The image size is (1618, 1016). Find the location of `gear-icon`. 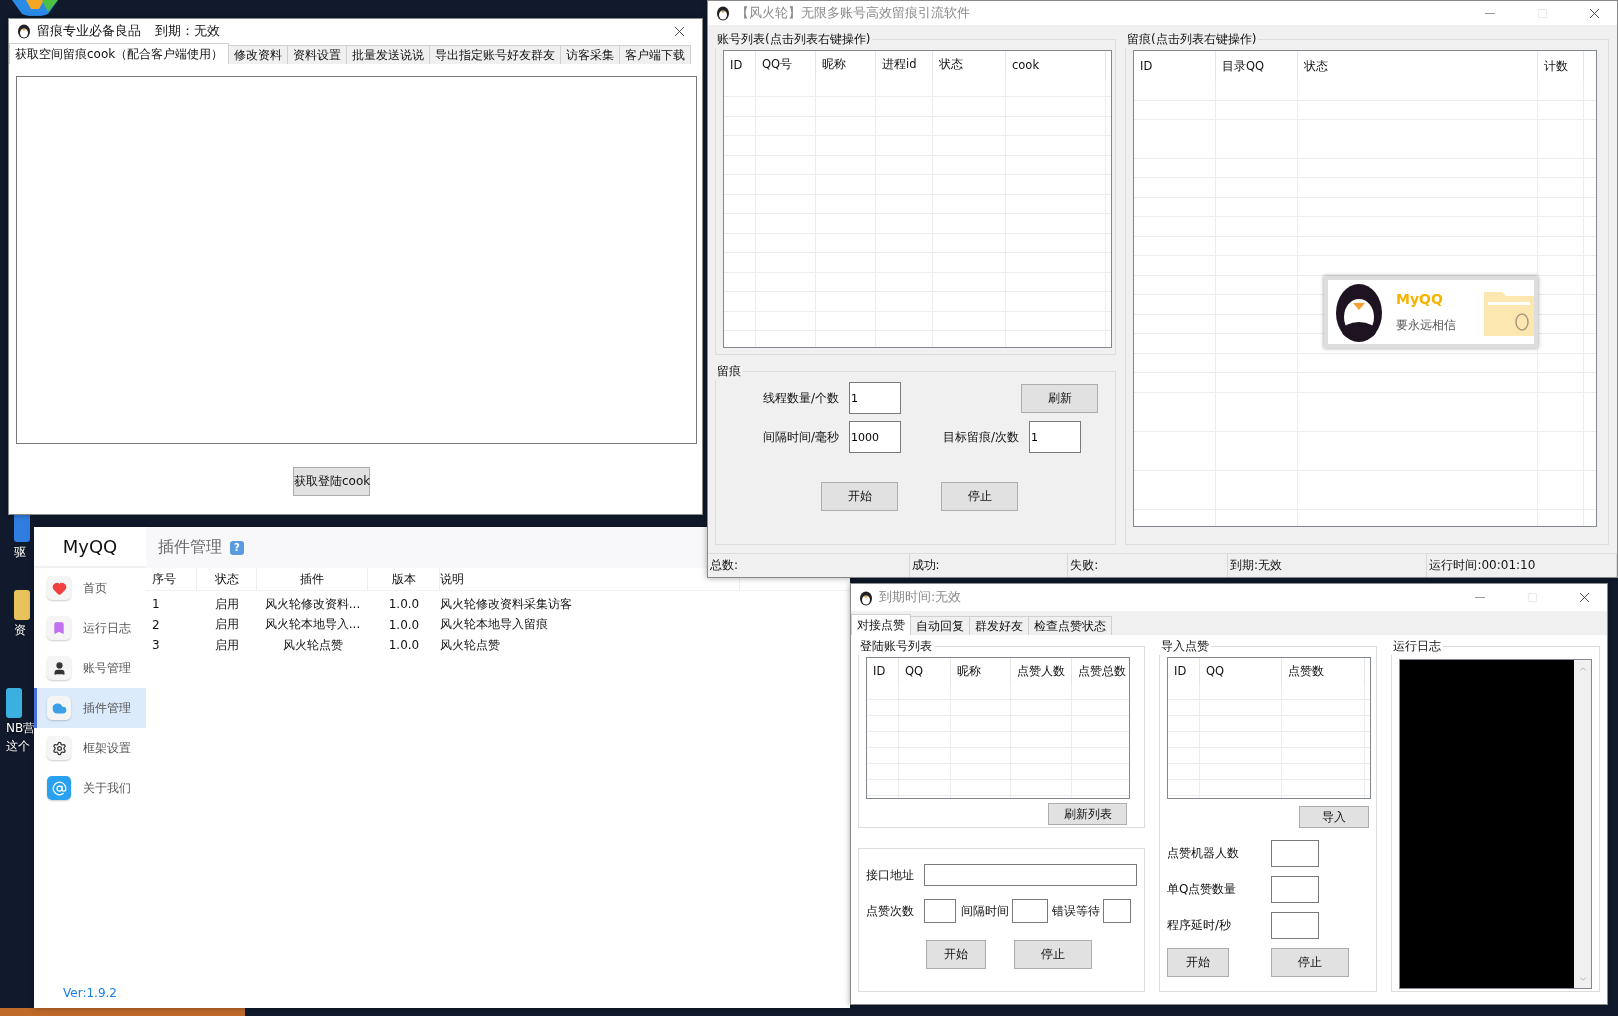

gear-icon is located at coordinates (59, 748).